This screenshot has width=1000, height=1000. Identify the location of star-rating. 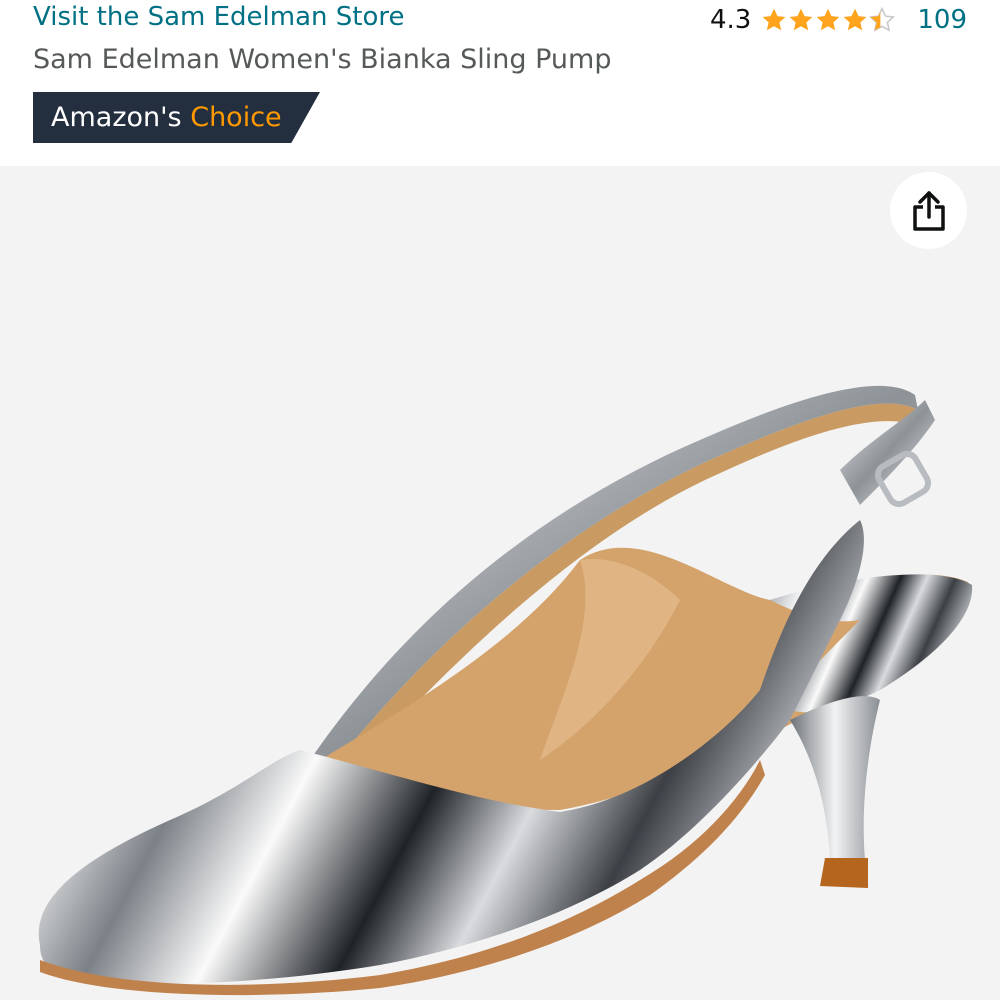
(828, 20).